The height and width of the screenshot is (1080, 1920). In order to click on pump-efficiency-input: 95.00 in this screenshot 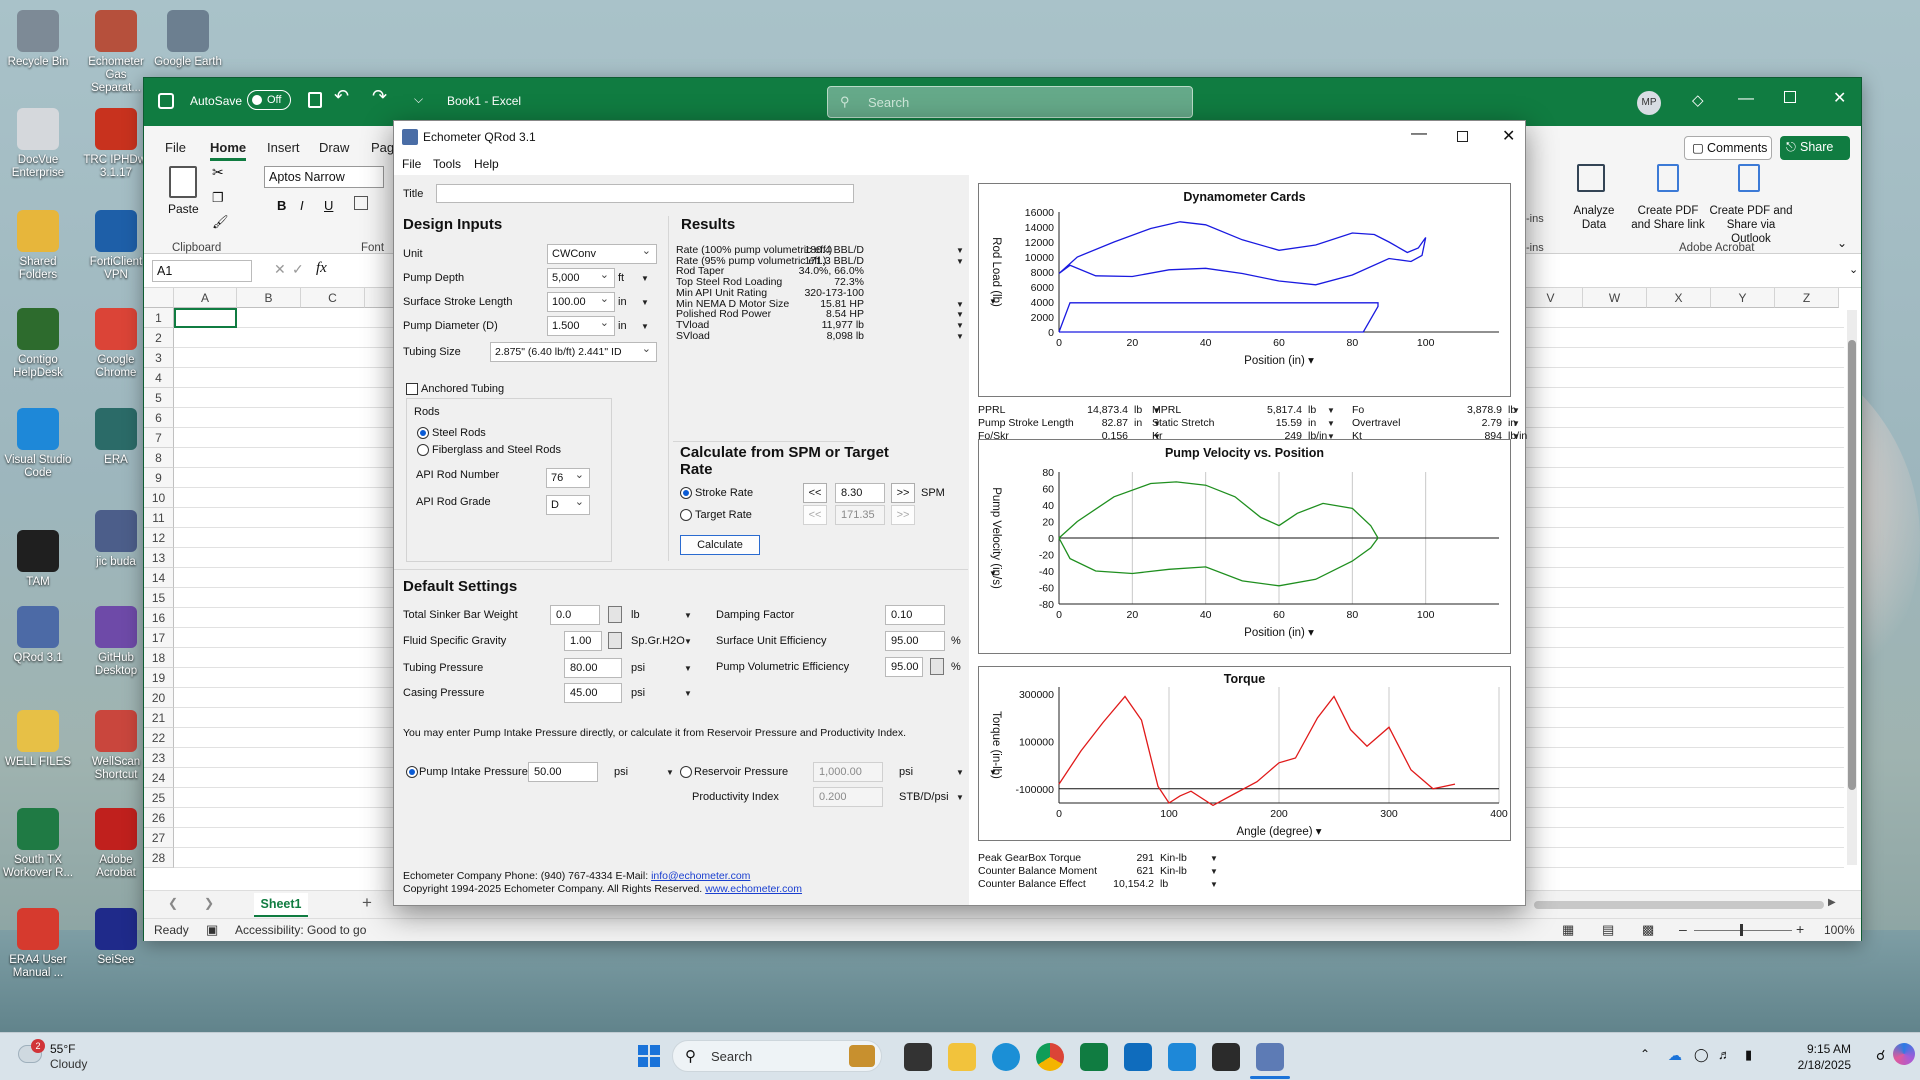, I will do `click(904, 667)`.